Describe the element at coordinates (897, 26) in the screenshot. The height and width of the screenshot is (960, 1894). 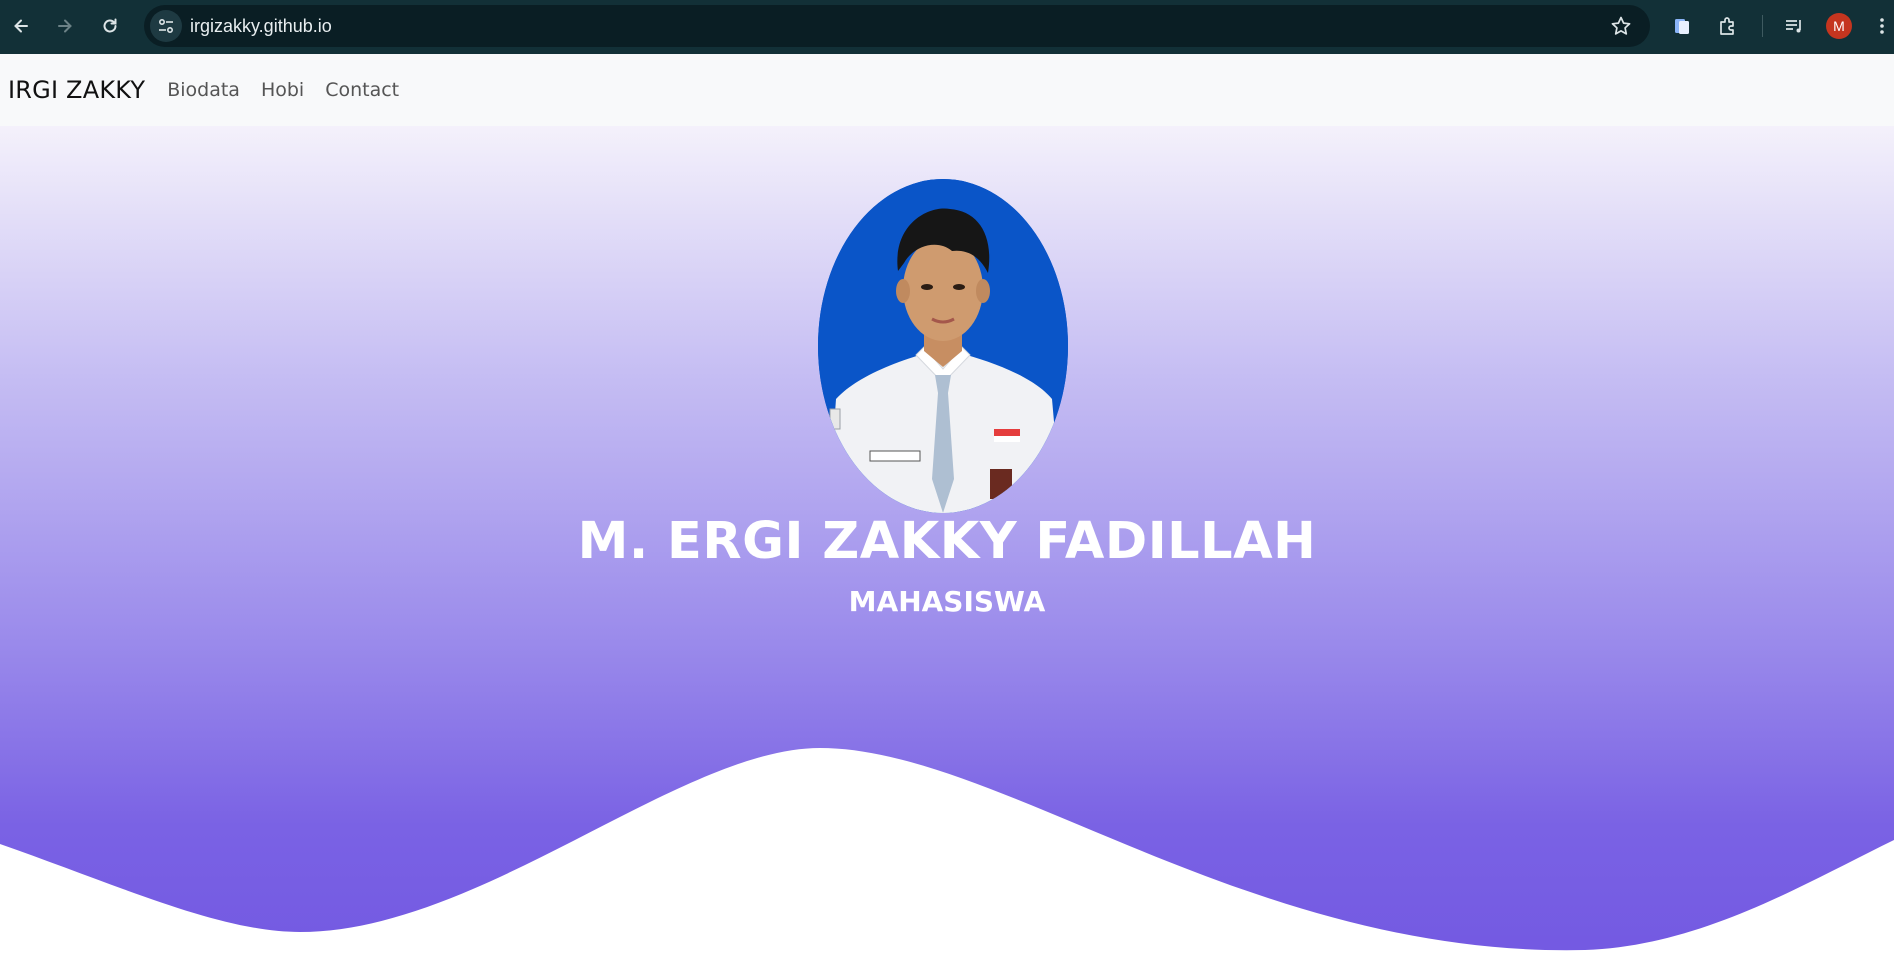
I see `address-bar: irgizakky.github.io` at that location.